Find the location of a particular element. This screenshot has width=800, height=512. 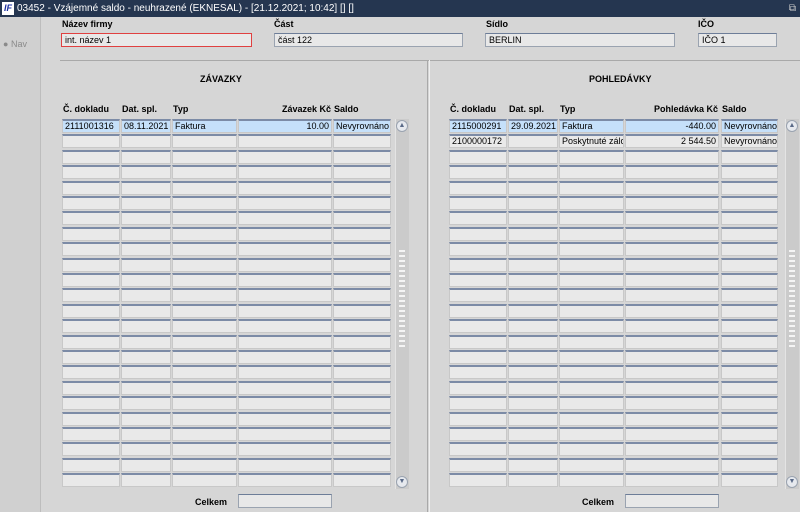

scrollbar: ▲ ▼ is located at coordinates (792, 304).